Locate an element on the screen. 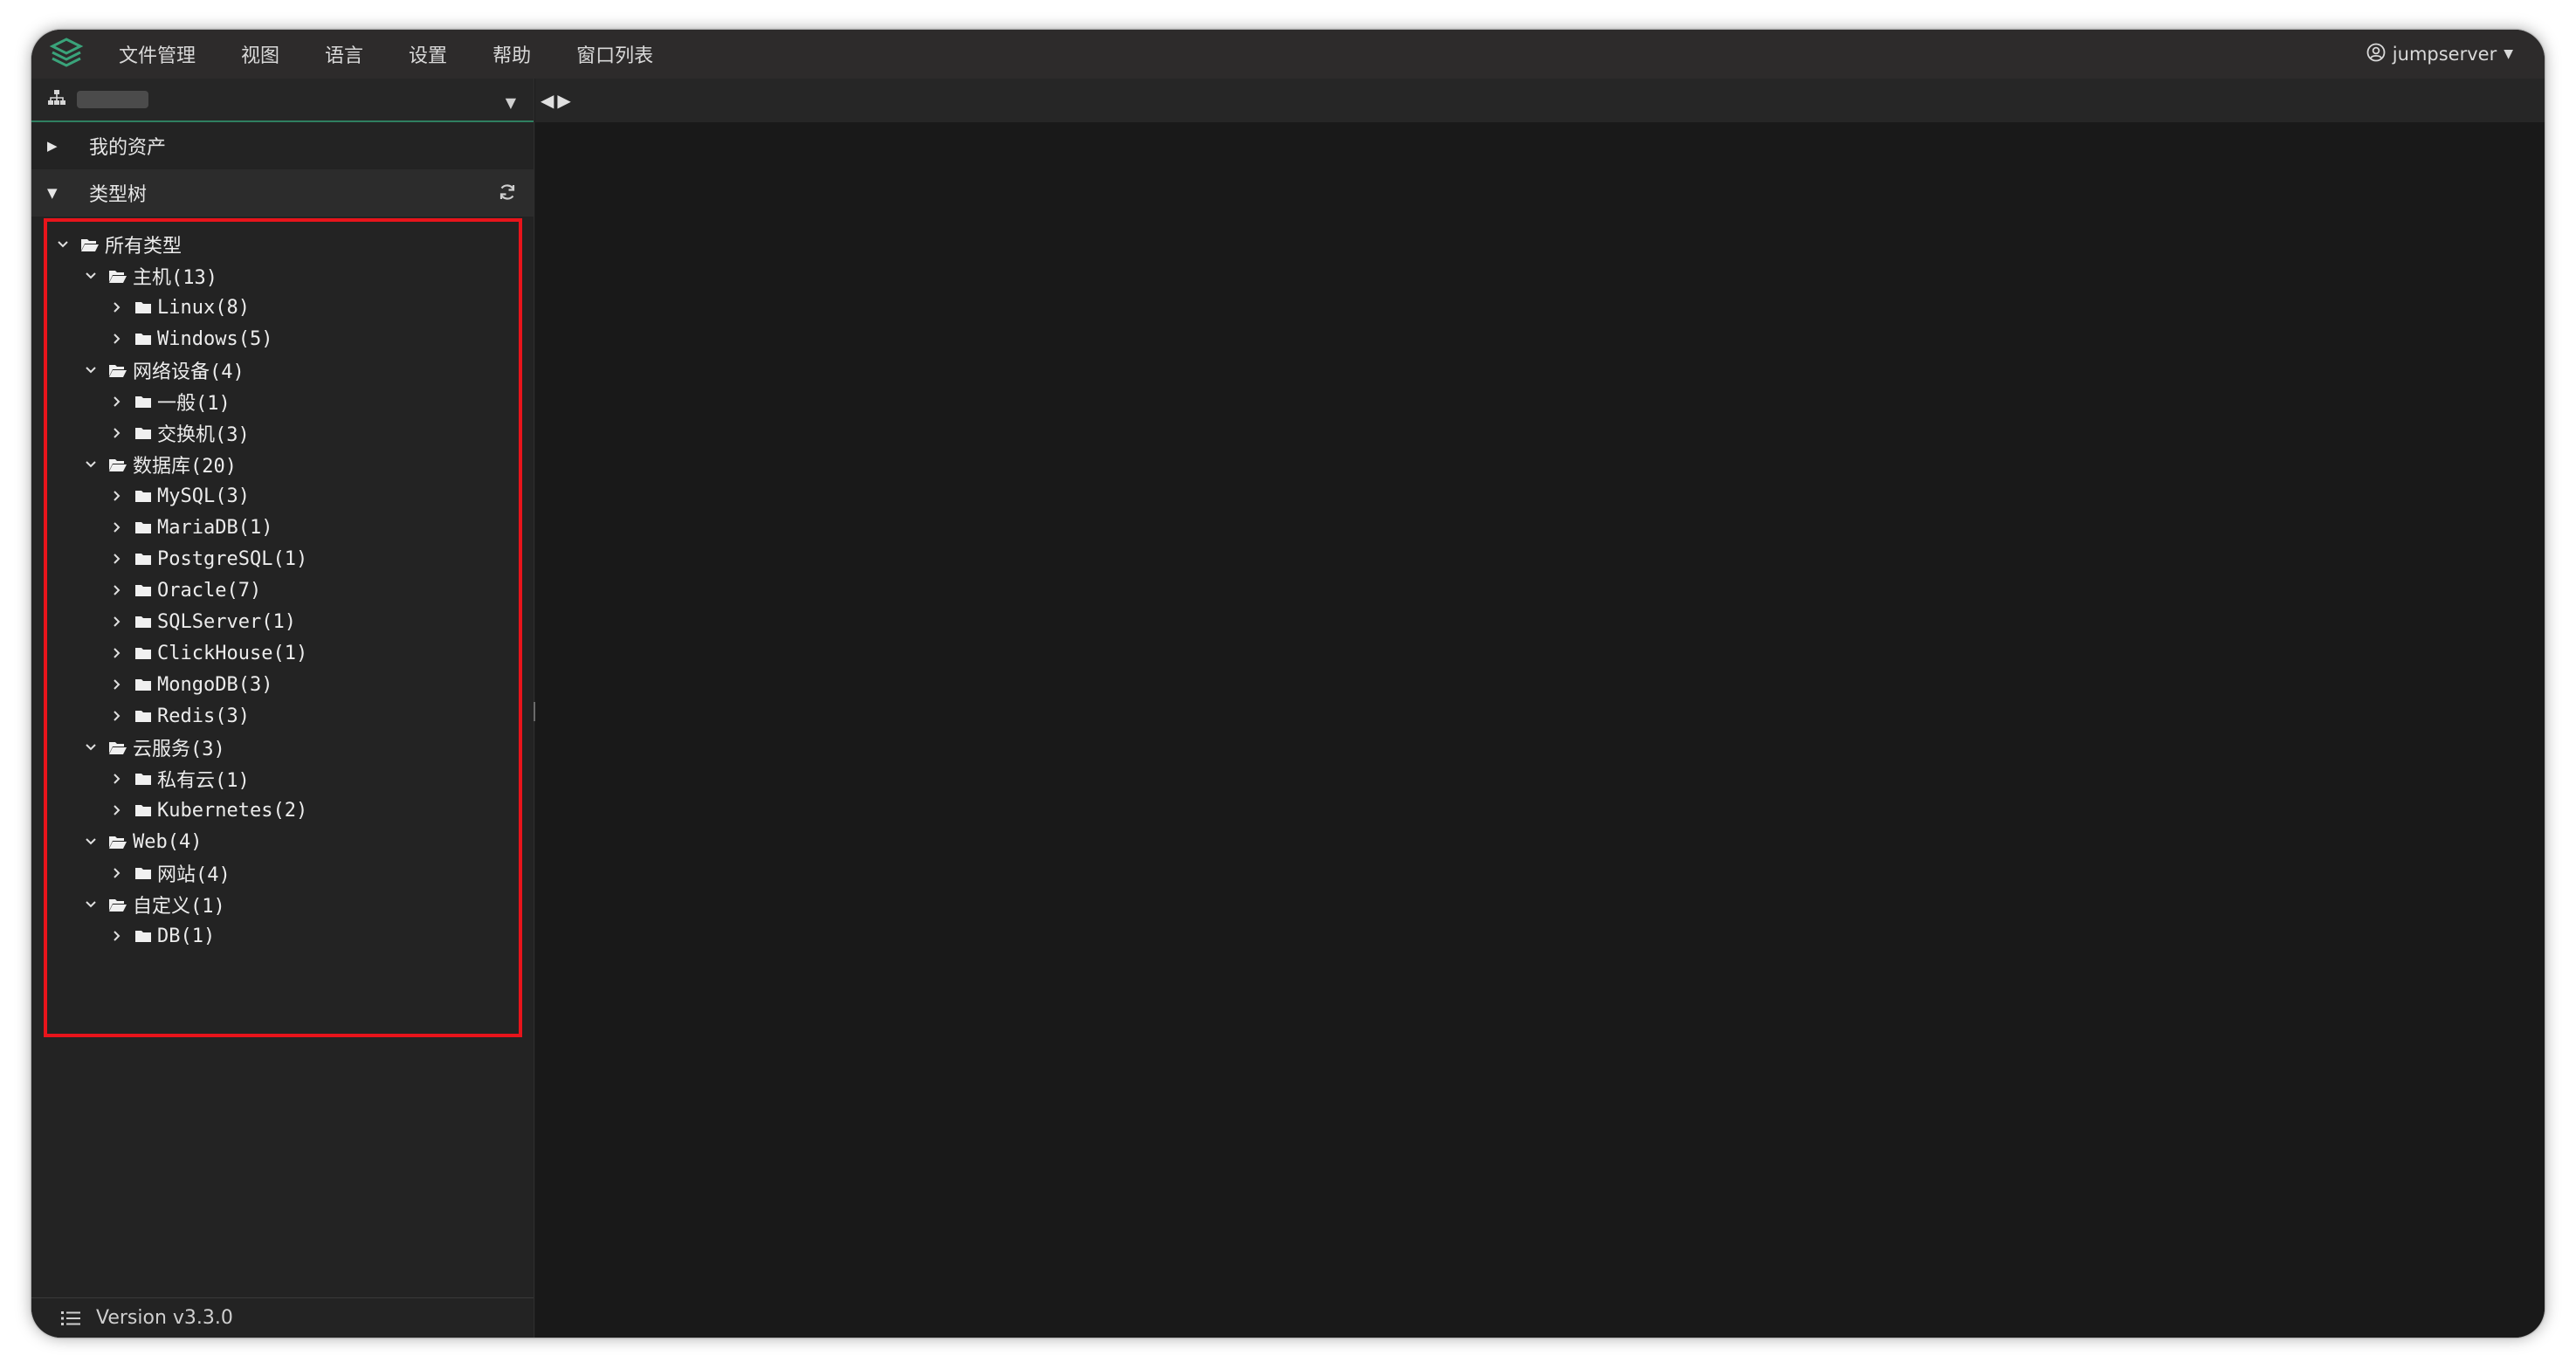  tree-node: SQLServer(1) is located at coordinates (294, 621).